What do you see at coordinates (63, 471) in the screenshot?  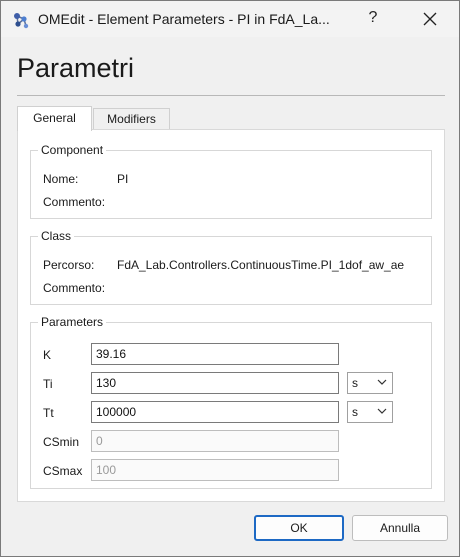 I see `param-csmax-label: CSmax` at bounding box center [63, 471].